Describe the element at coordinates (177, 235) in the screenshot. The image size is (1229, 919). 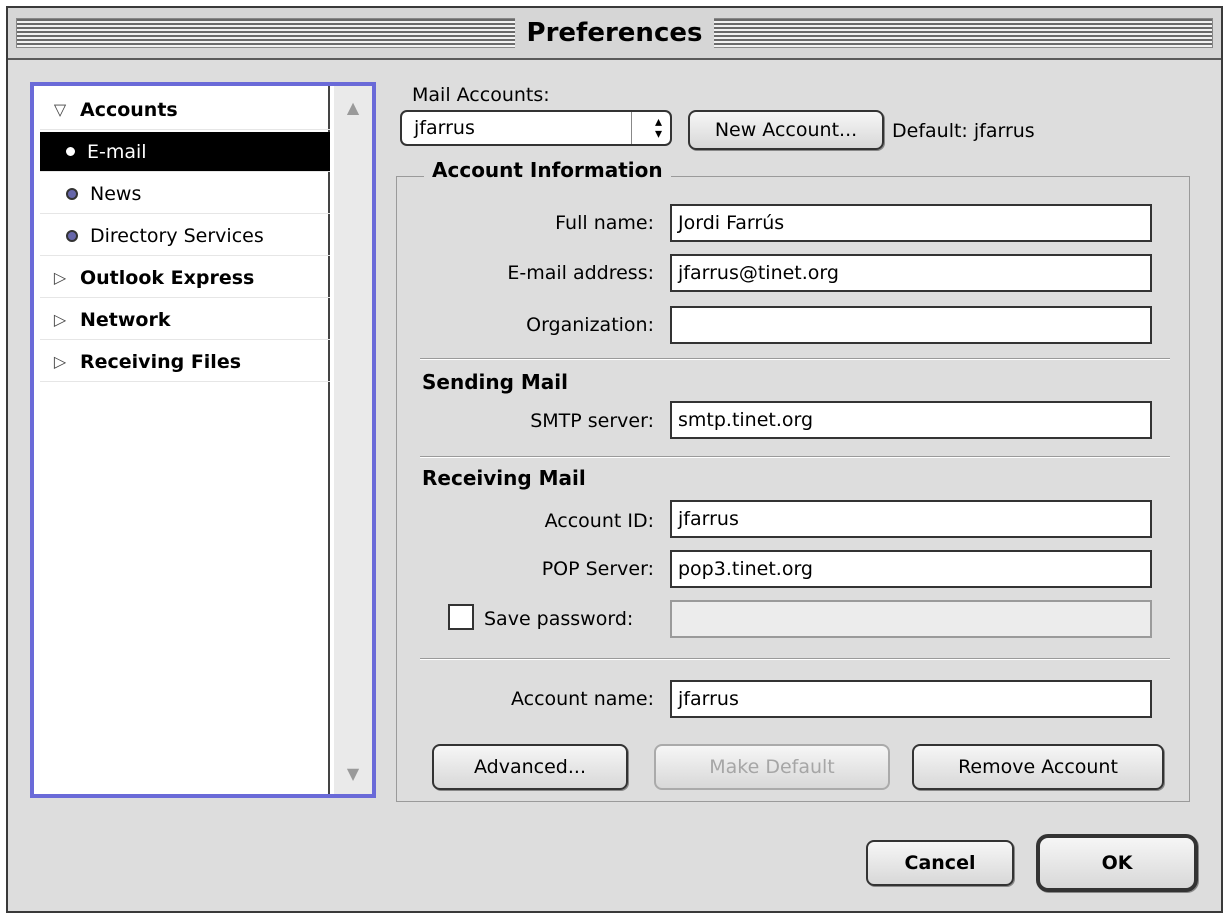
I see `sidebar-item-label: Directory Services` at that location.